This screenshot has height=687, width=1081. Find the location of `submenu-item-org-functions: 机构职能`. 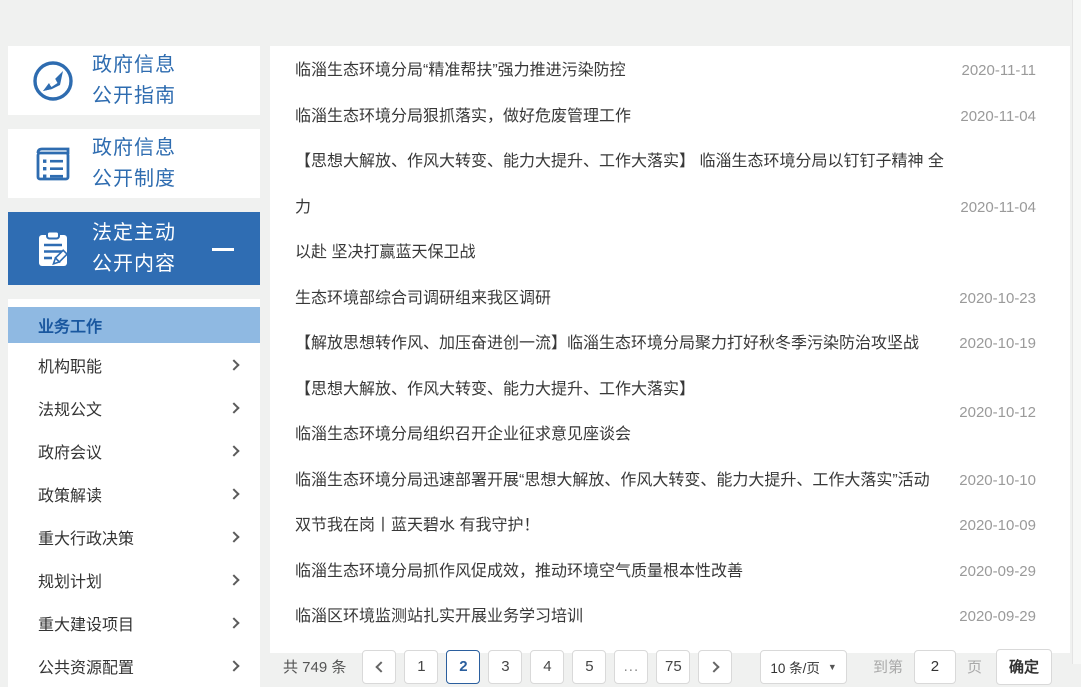

submenu-item-org-functions: 机构职能 is located at coordinates (134, 364).